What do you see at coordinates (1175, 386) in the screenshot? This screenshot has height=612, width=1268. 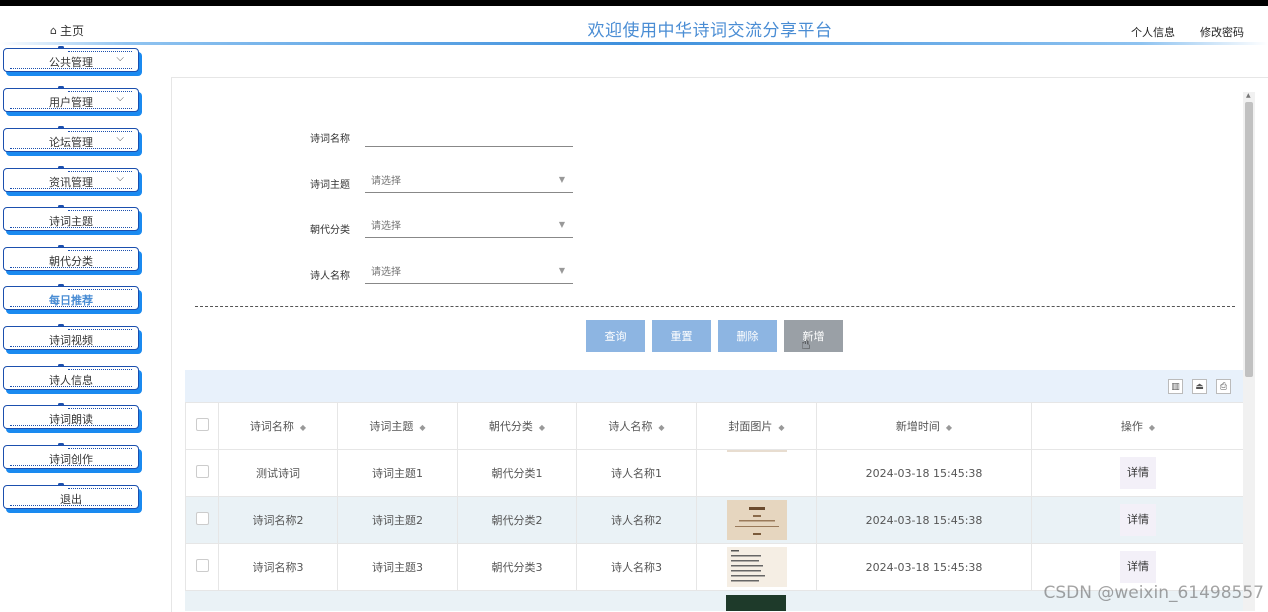 I see `columns-icon: ▥` at bounding box center [1175, 386].